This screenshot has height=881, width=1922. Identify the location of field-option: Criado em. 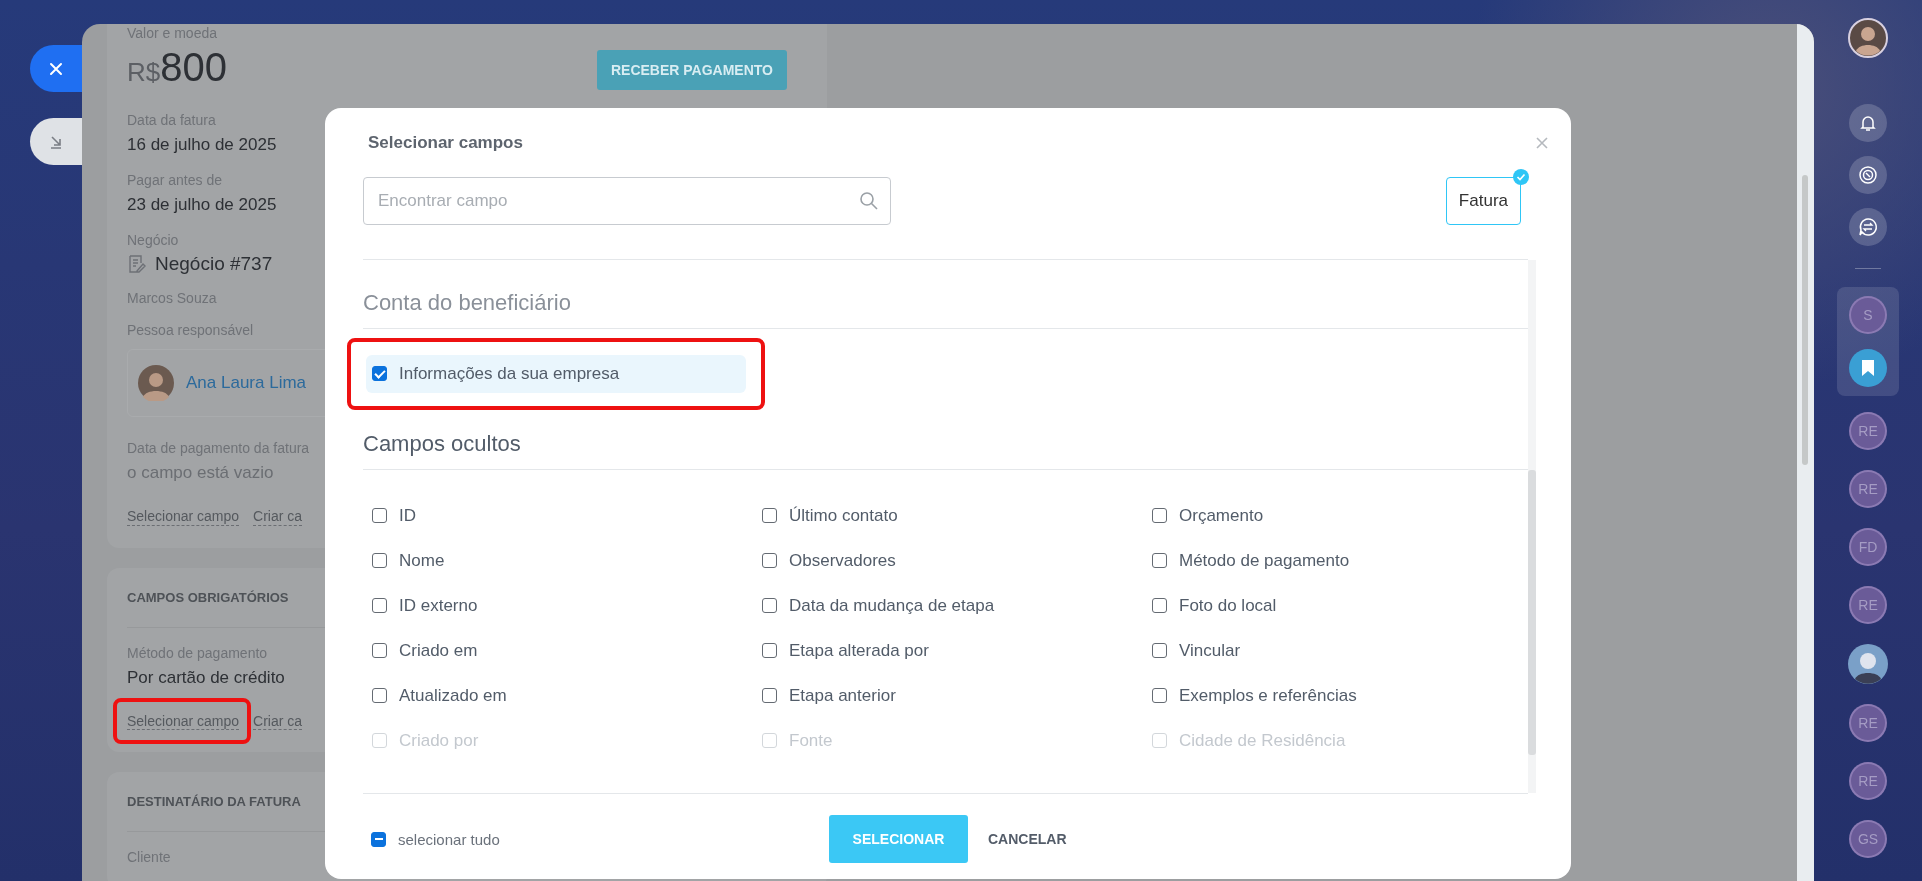
(567, 650).